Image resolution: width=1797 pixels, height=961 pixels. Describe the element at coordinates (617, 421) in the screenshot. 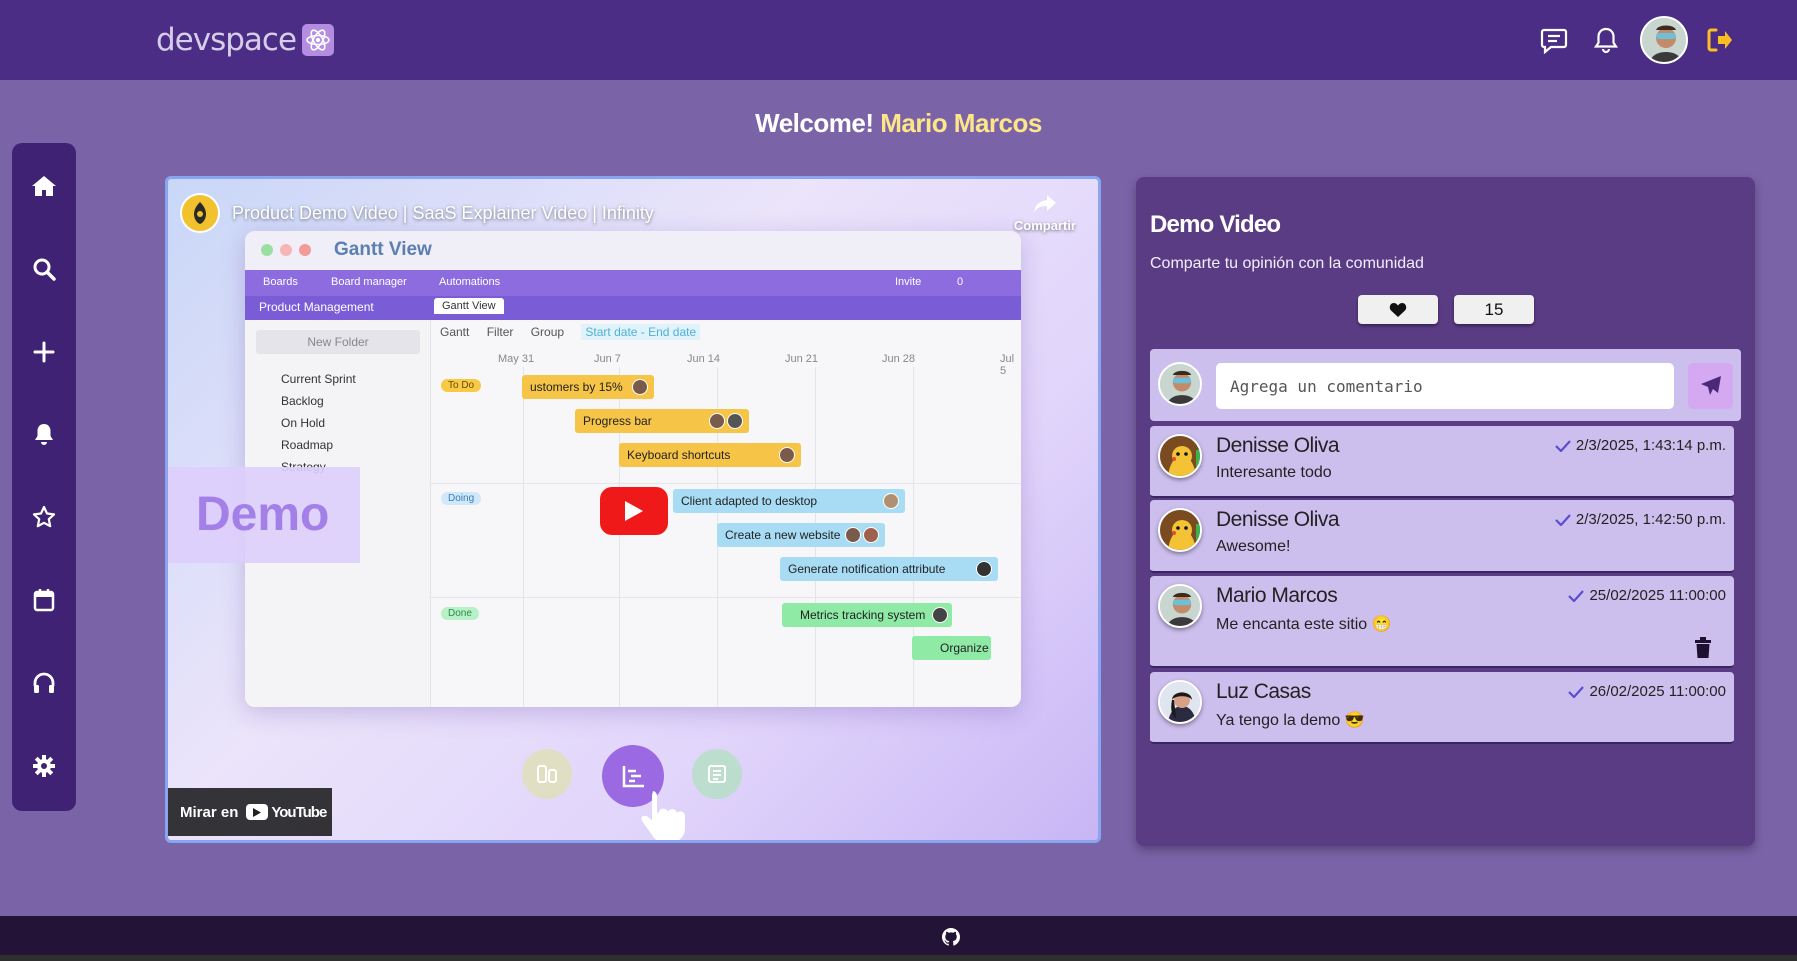

I see `gantt-task-label: Progress bar` at that location.